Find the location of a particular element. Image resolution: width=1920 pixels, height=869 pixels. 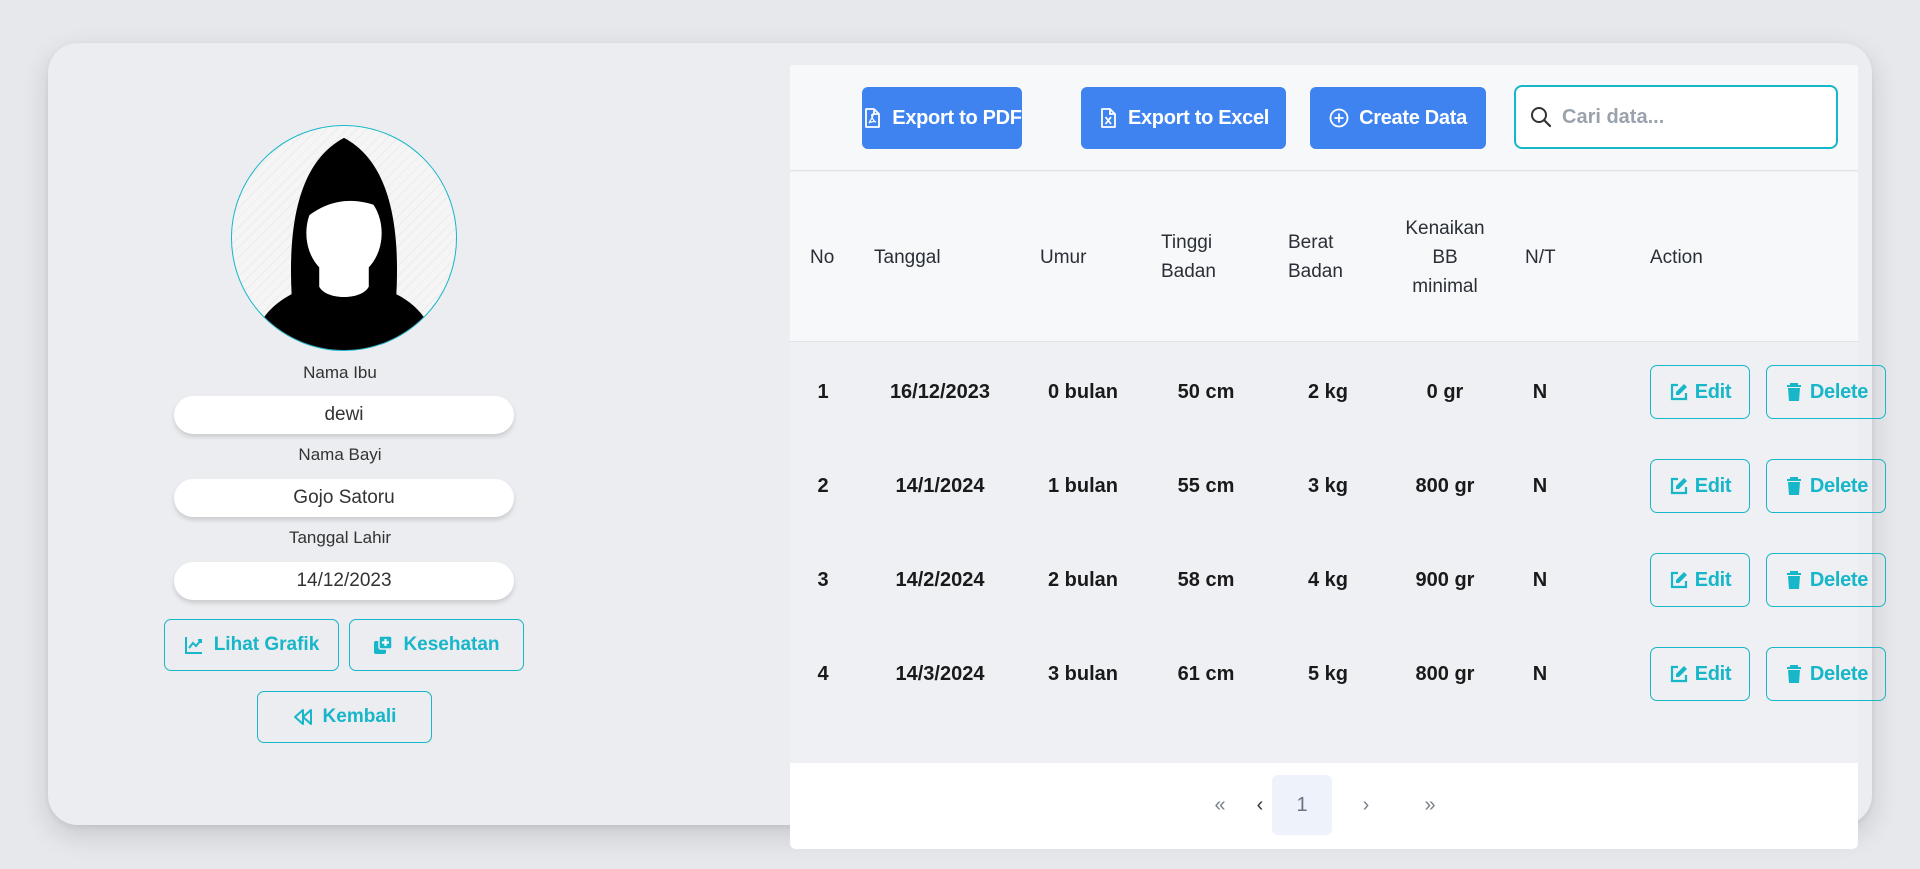

cell-no: 3 is located at coordinates (823, 579).